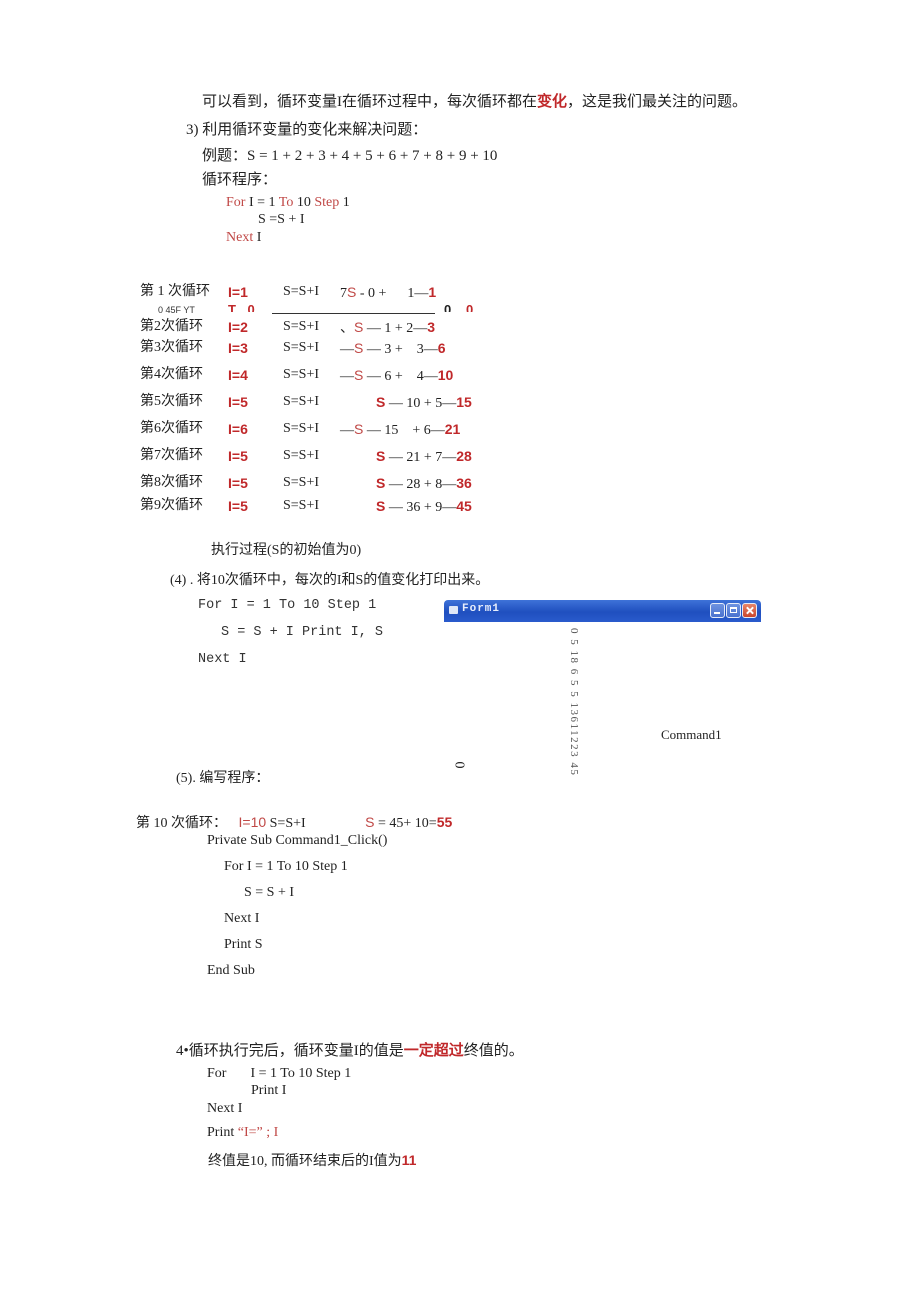 The width and height of the screenshot is (920, 1302). What do you see at coordinates (717, 610) in the screenshot?
I see `minimize-button` at bounding box center [717, 610].